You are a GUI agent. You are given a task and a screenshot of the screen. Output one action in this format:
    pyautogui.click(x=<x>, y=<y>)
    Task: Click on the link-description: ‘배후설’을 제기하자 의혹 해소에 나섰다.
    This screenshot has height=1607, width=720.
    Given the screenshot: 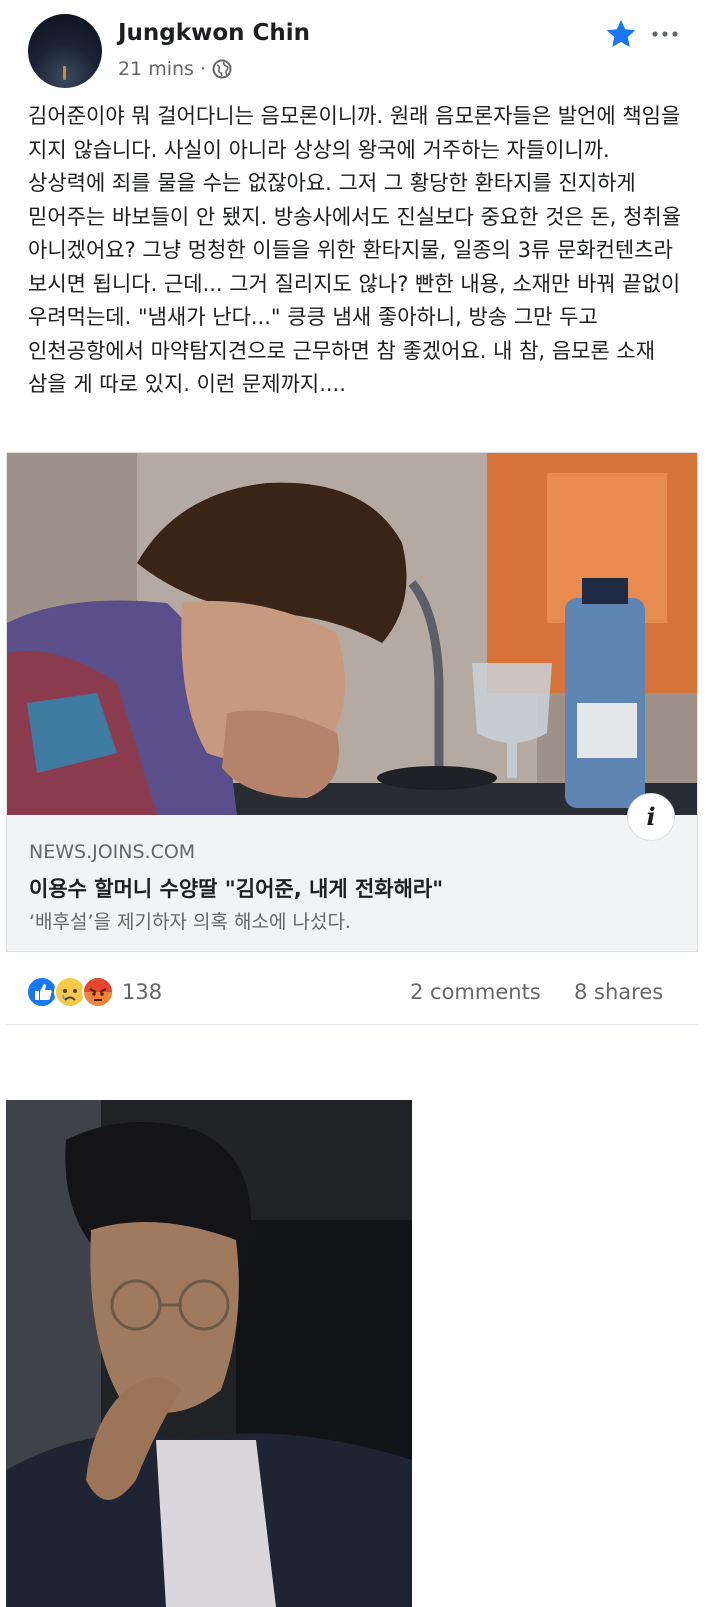 What is the action you would take?
    pyautogui.click(x=190, y=922)
    